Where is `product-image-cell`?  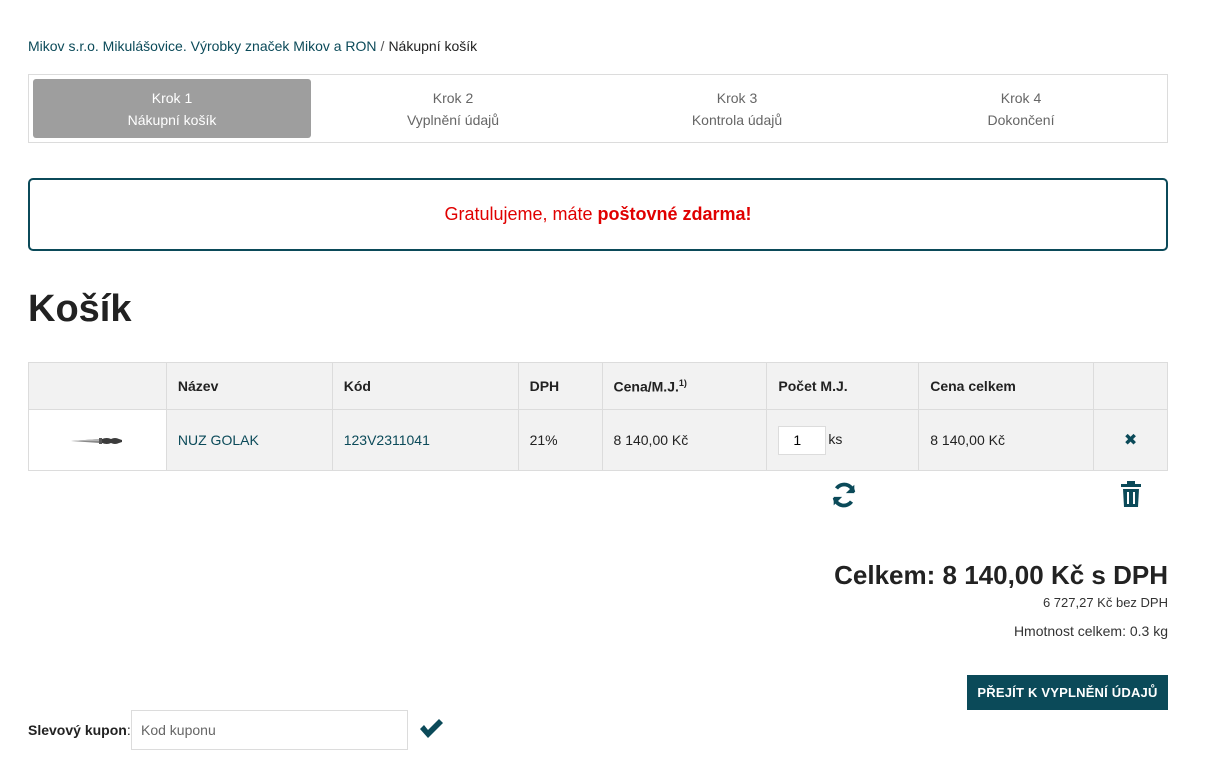
product-image-cell is located at coordinates (97, 440).